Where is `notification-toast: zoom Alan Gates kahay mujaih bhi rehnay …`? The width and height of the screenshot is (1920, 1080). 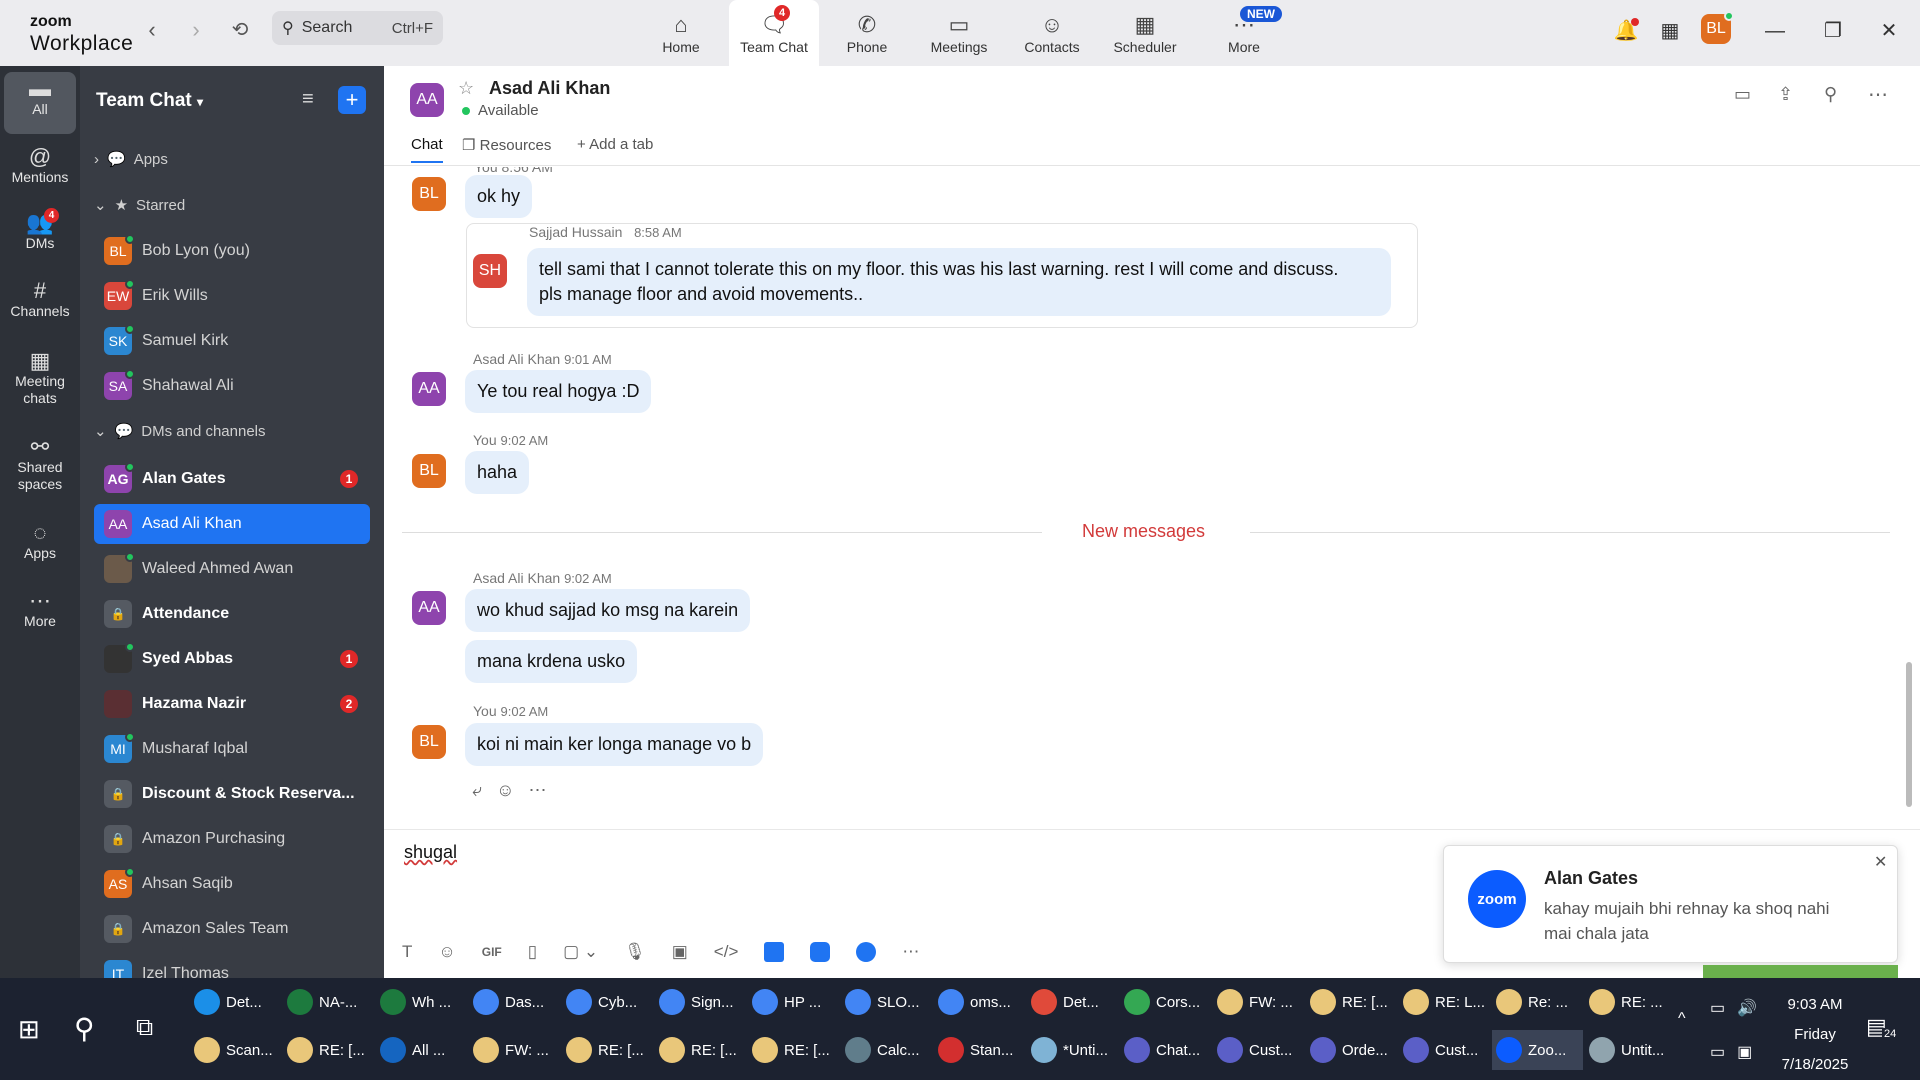
notification-toast: zoom Alan Gates kahay mujaih bhi rehnay … is located at coordinates (1670, 904).